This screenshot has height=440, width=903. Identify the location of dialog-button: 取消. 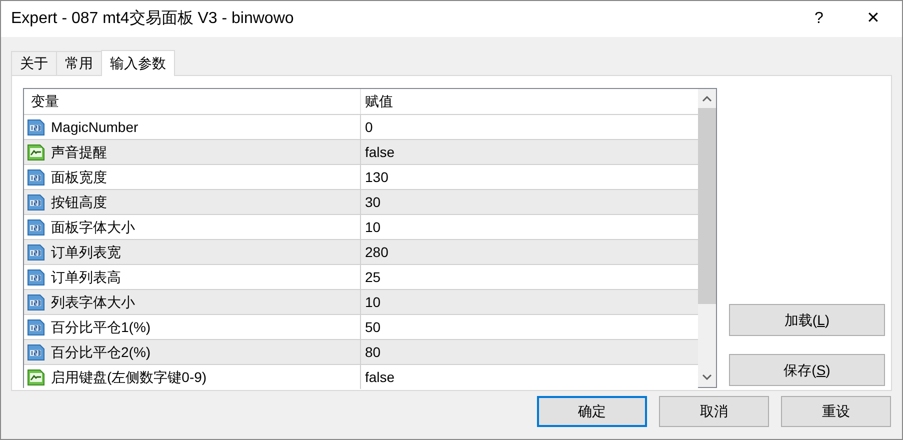
(714, 411).